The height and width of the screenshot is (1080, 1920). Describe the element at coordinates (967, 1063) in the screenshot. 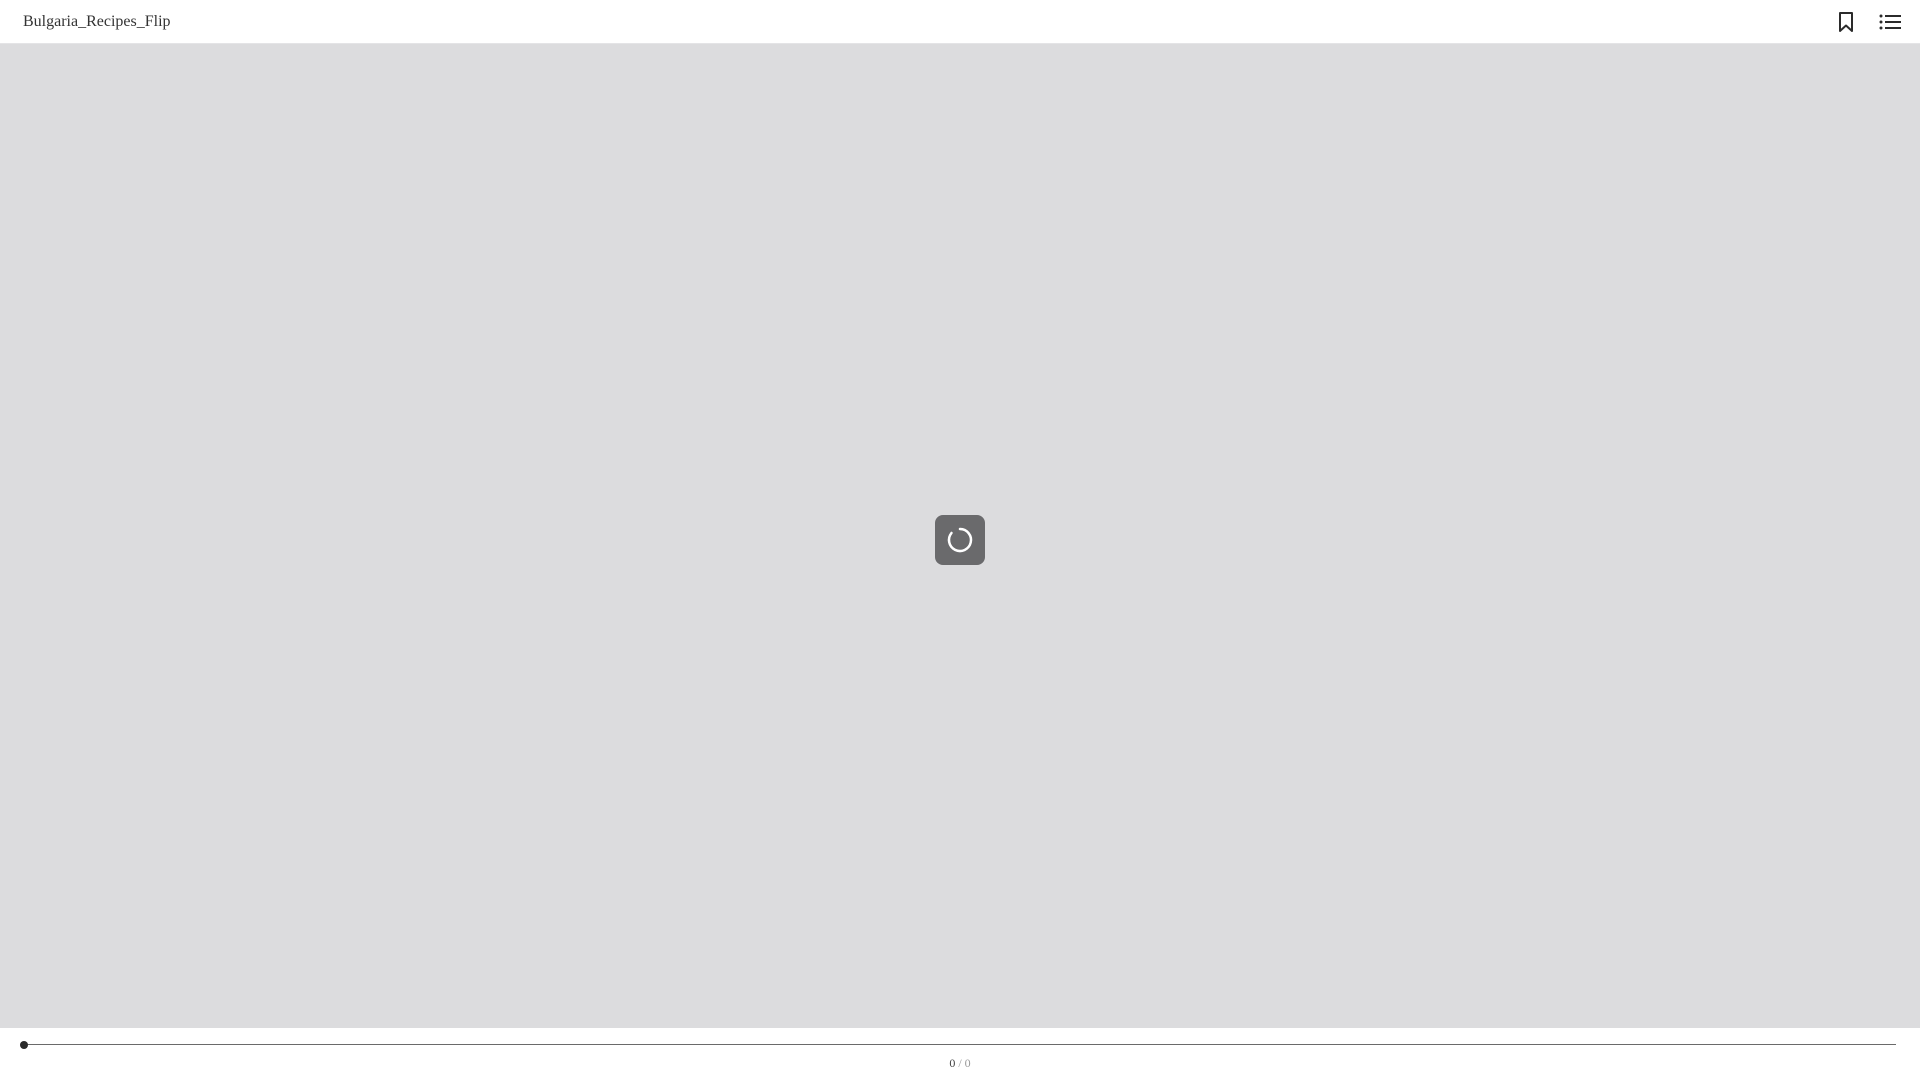

I see `total-pages: 0` at that location.